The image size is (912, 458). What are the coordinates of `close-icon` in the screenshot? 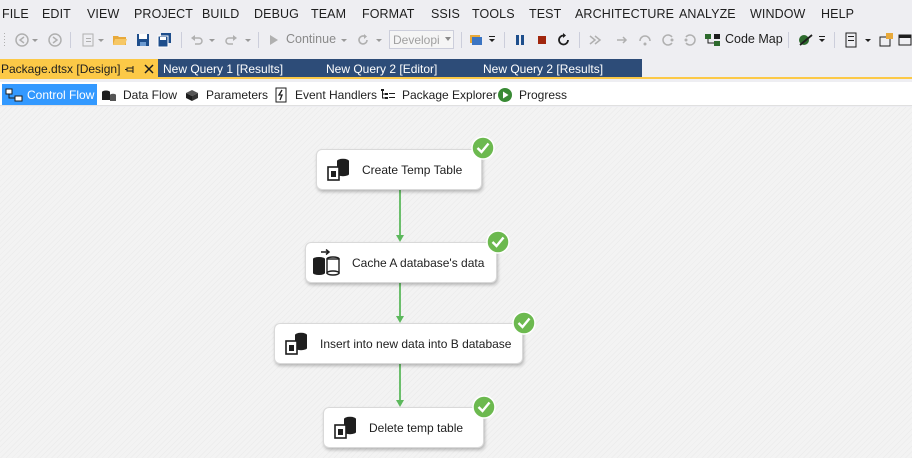 It's located at (149, 69).